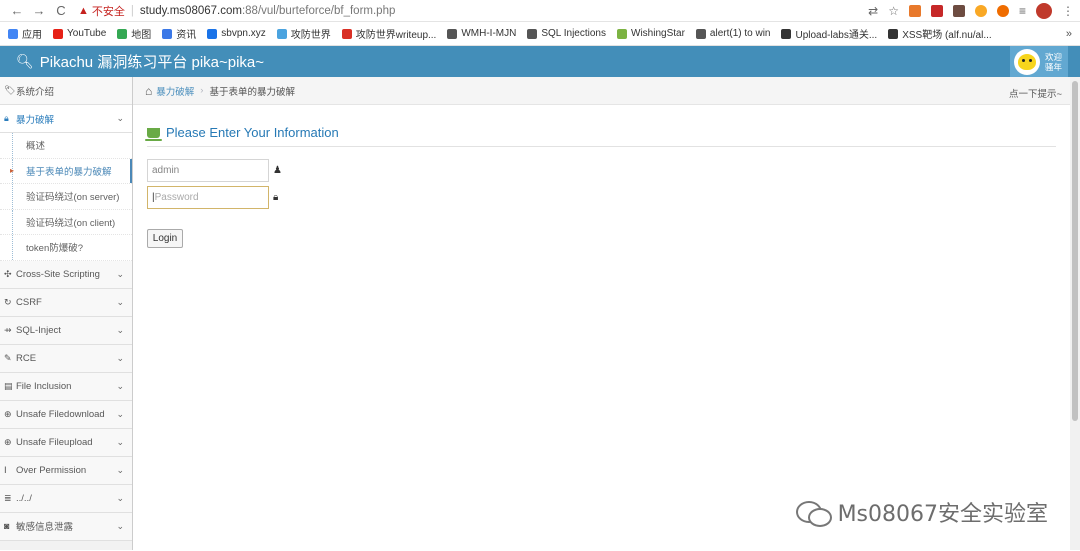 The image size is (1080, 551). I want to click on bookmark-label: WishingStar, so click(658, 33).